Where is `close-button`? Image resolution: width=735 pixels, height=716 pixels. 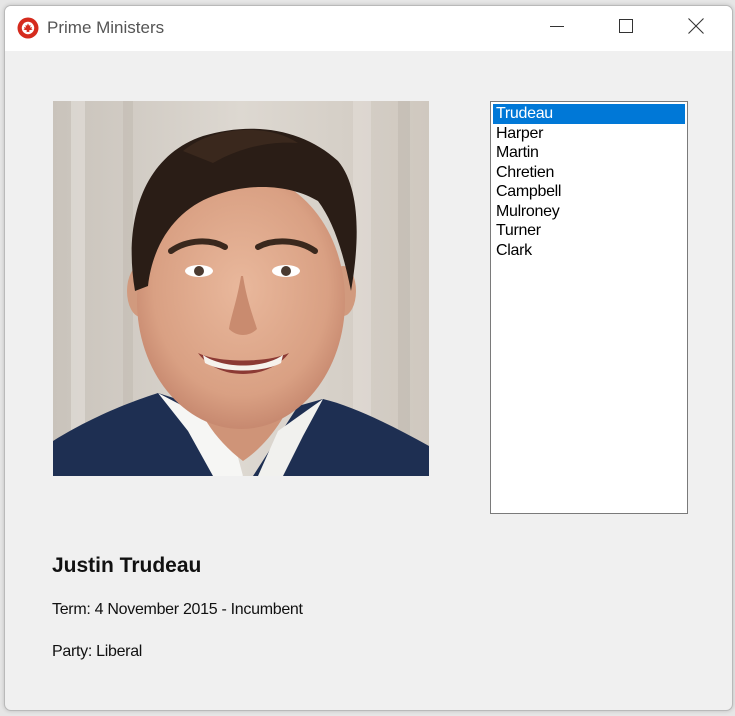
close-button is located at coordinates (696, 28).